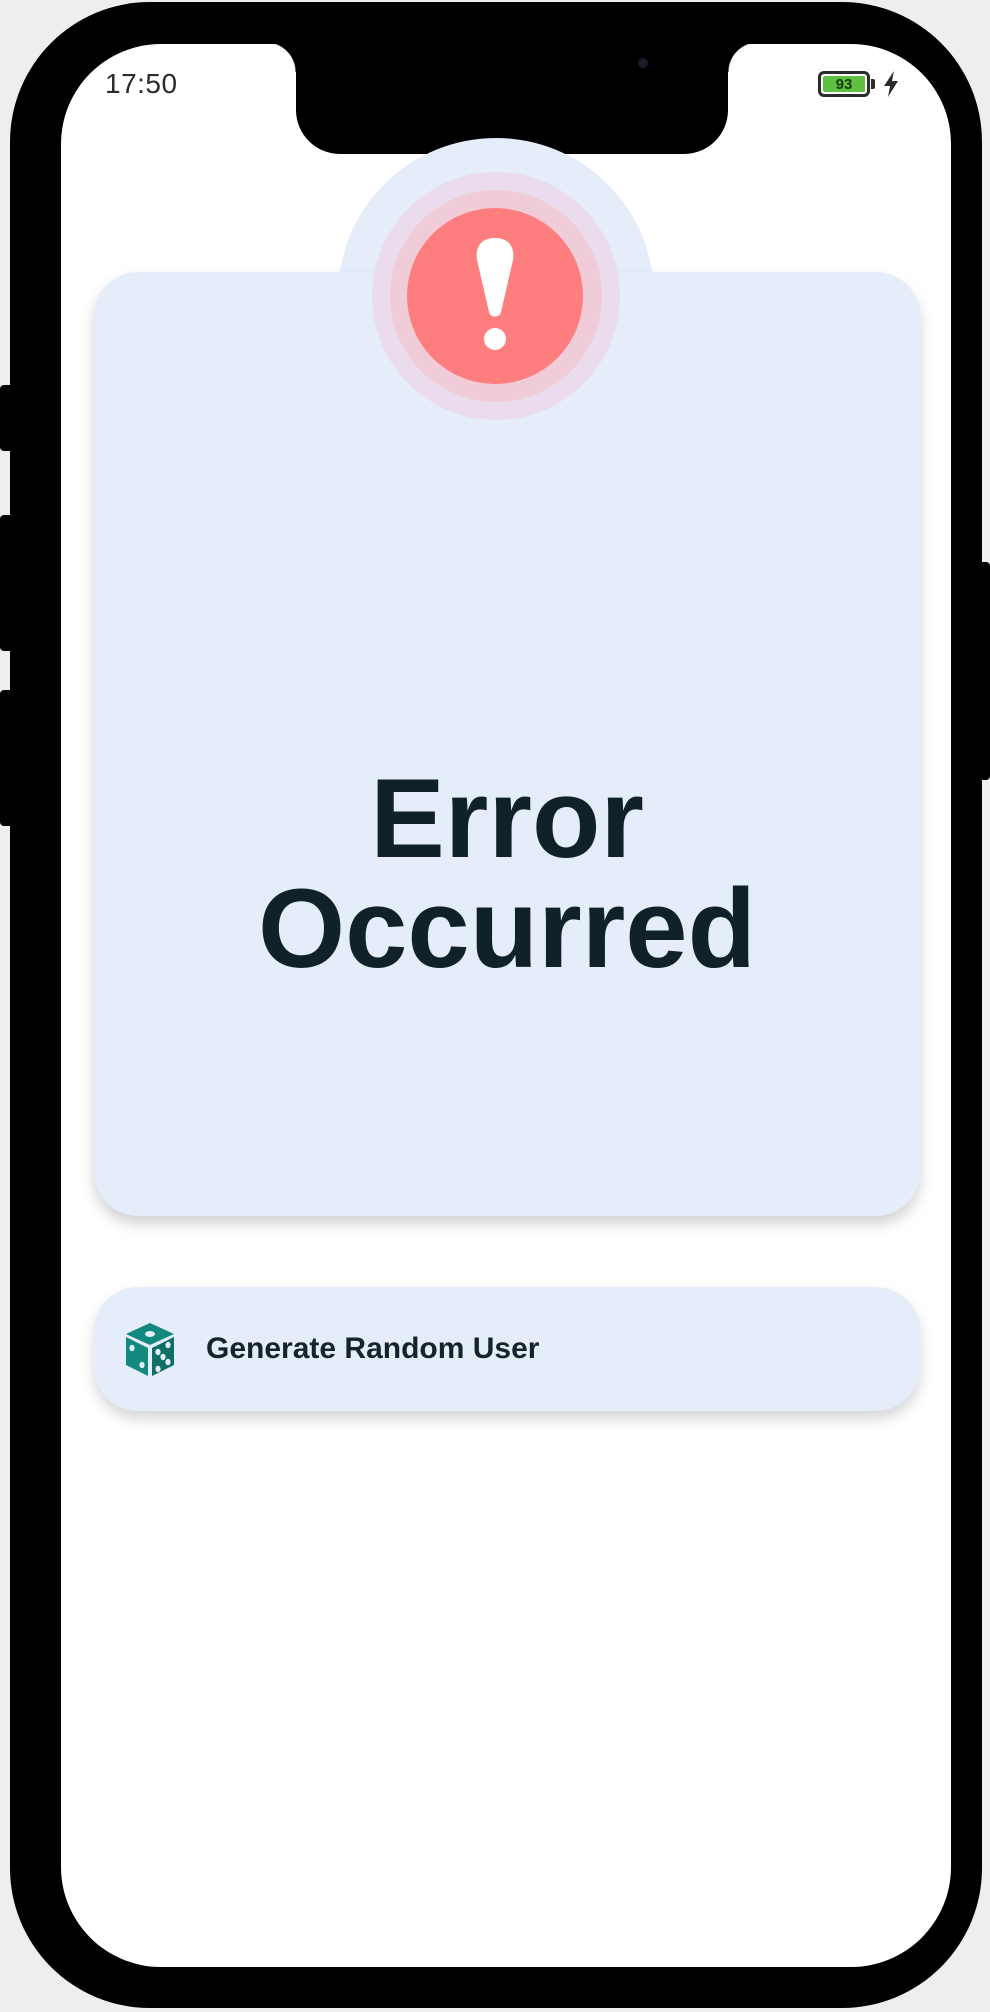  I want to click on exclamation-icon, so click(495, 294).